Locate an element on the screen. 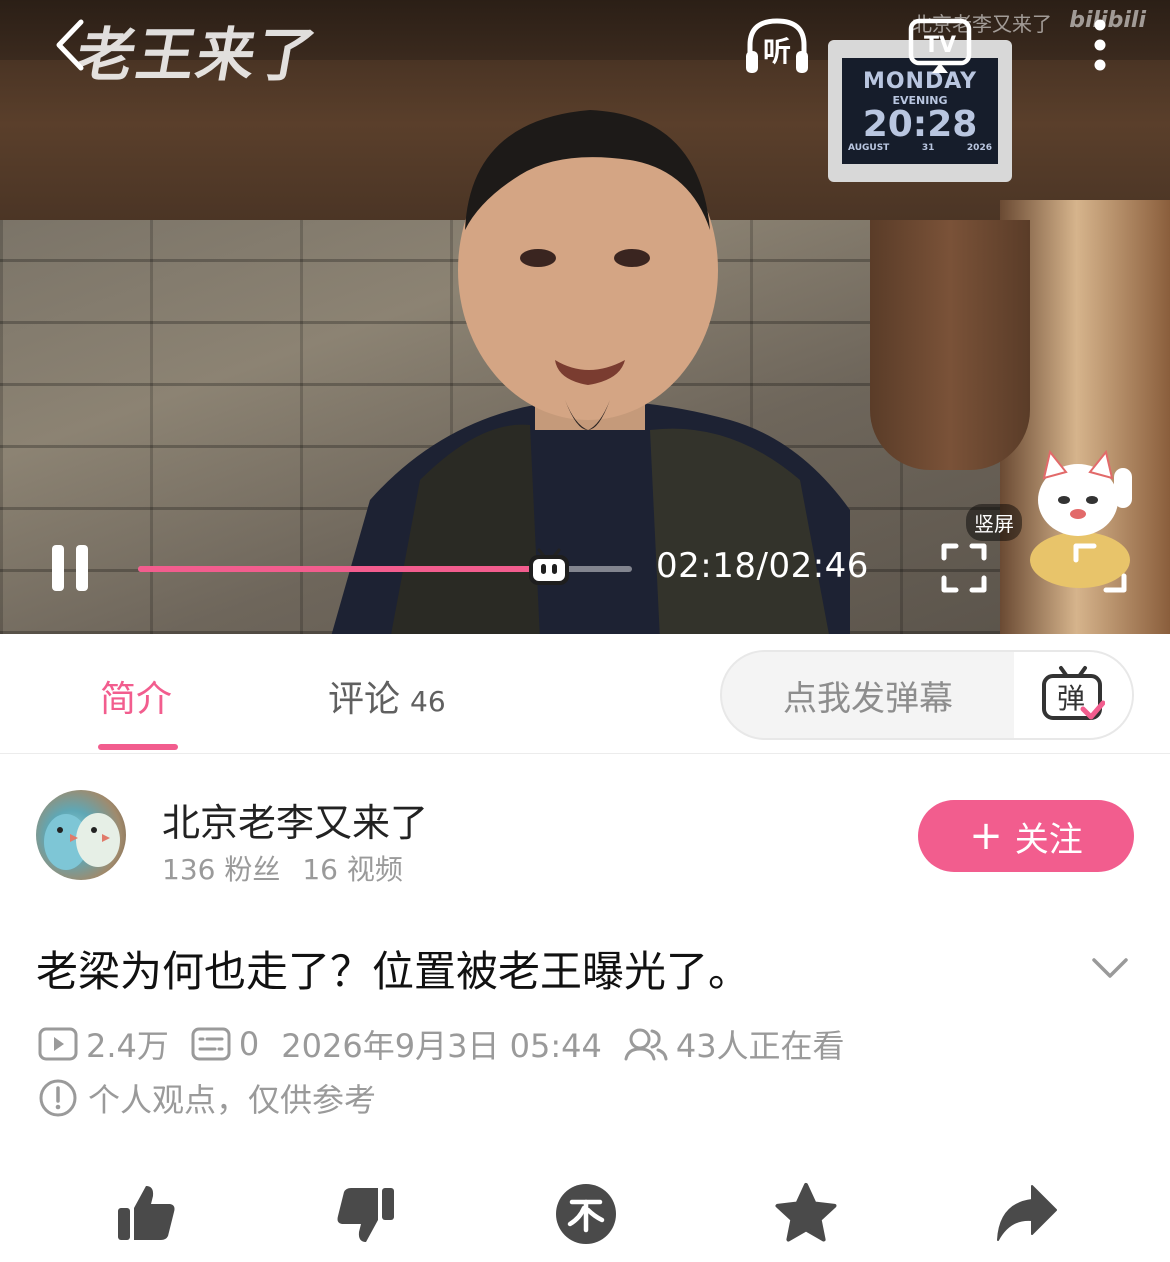  avatar-birds-image is located at coordinates (82, 841).